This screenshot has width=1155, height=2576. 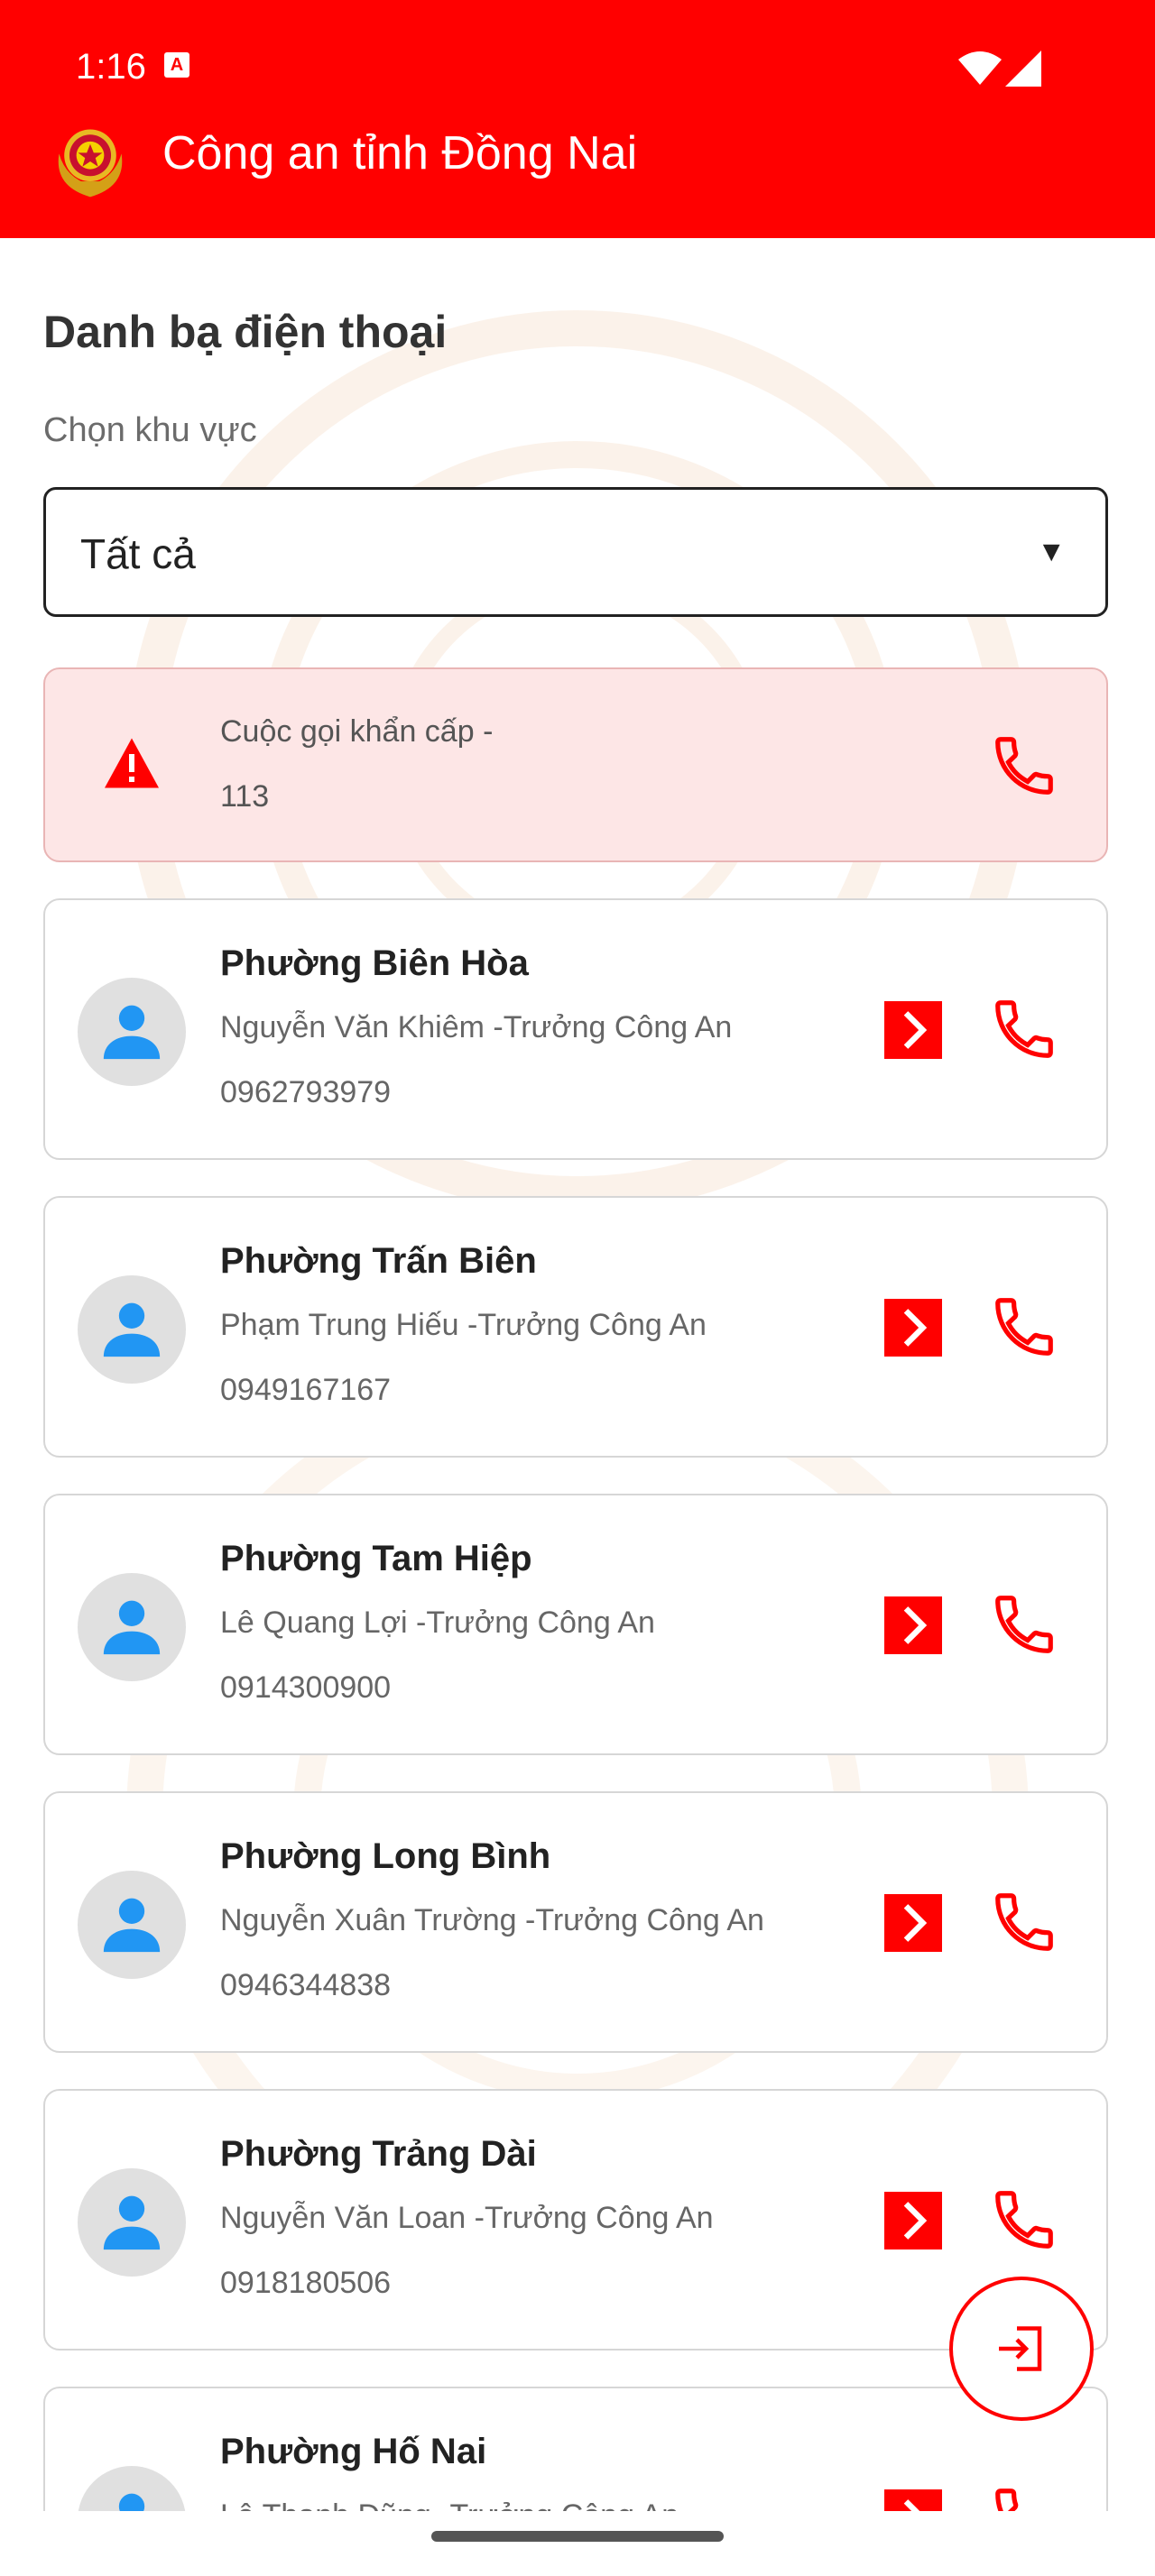 I want to click on app-bar: Công an tỉnh Đồng Nai, so click(x=577, y=168).